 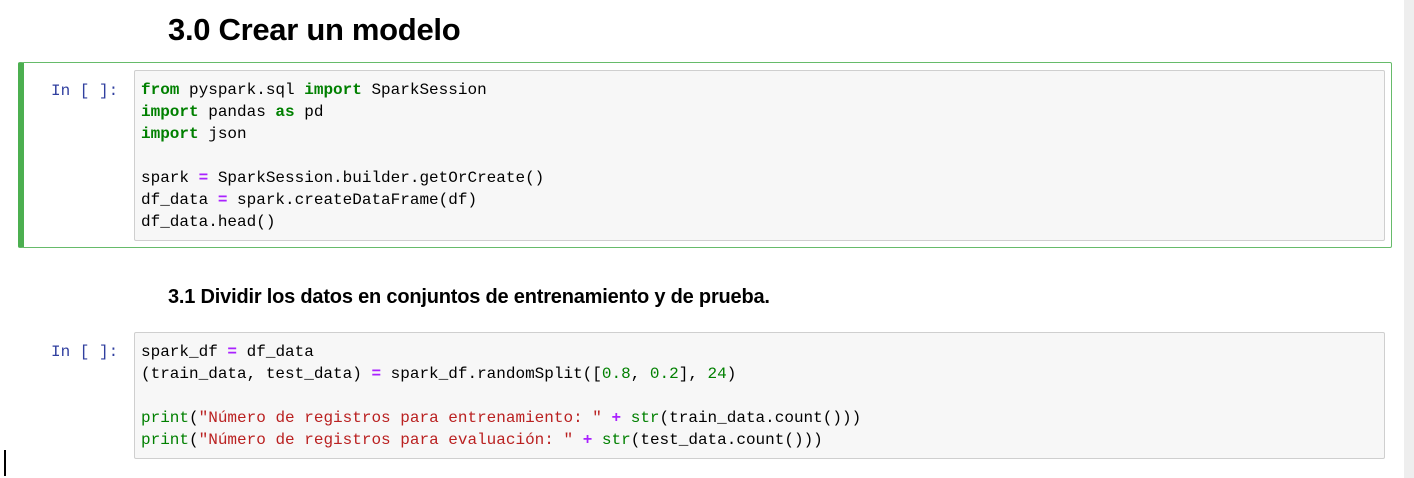 I want to click on section-heading: 3.0 Crear un modelo, so click(x=314, y=29).